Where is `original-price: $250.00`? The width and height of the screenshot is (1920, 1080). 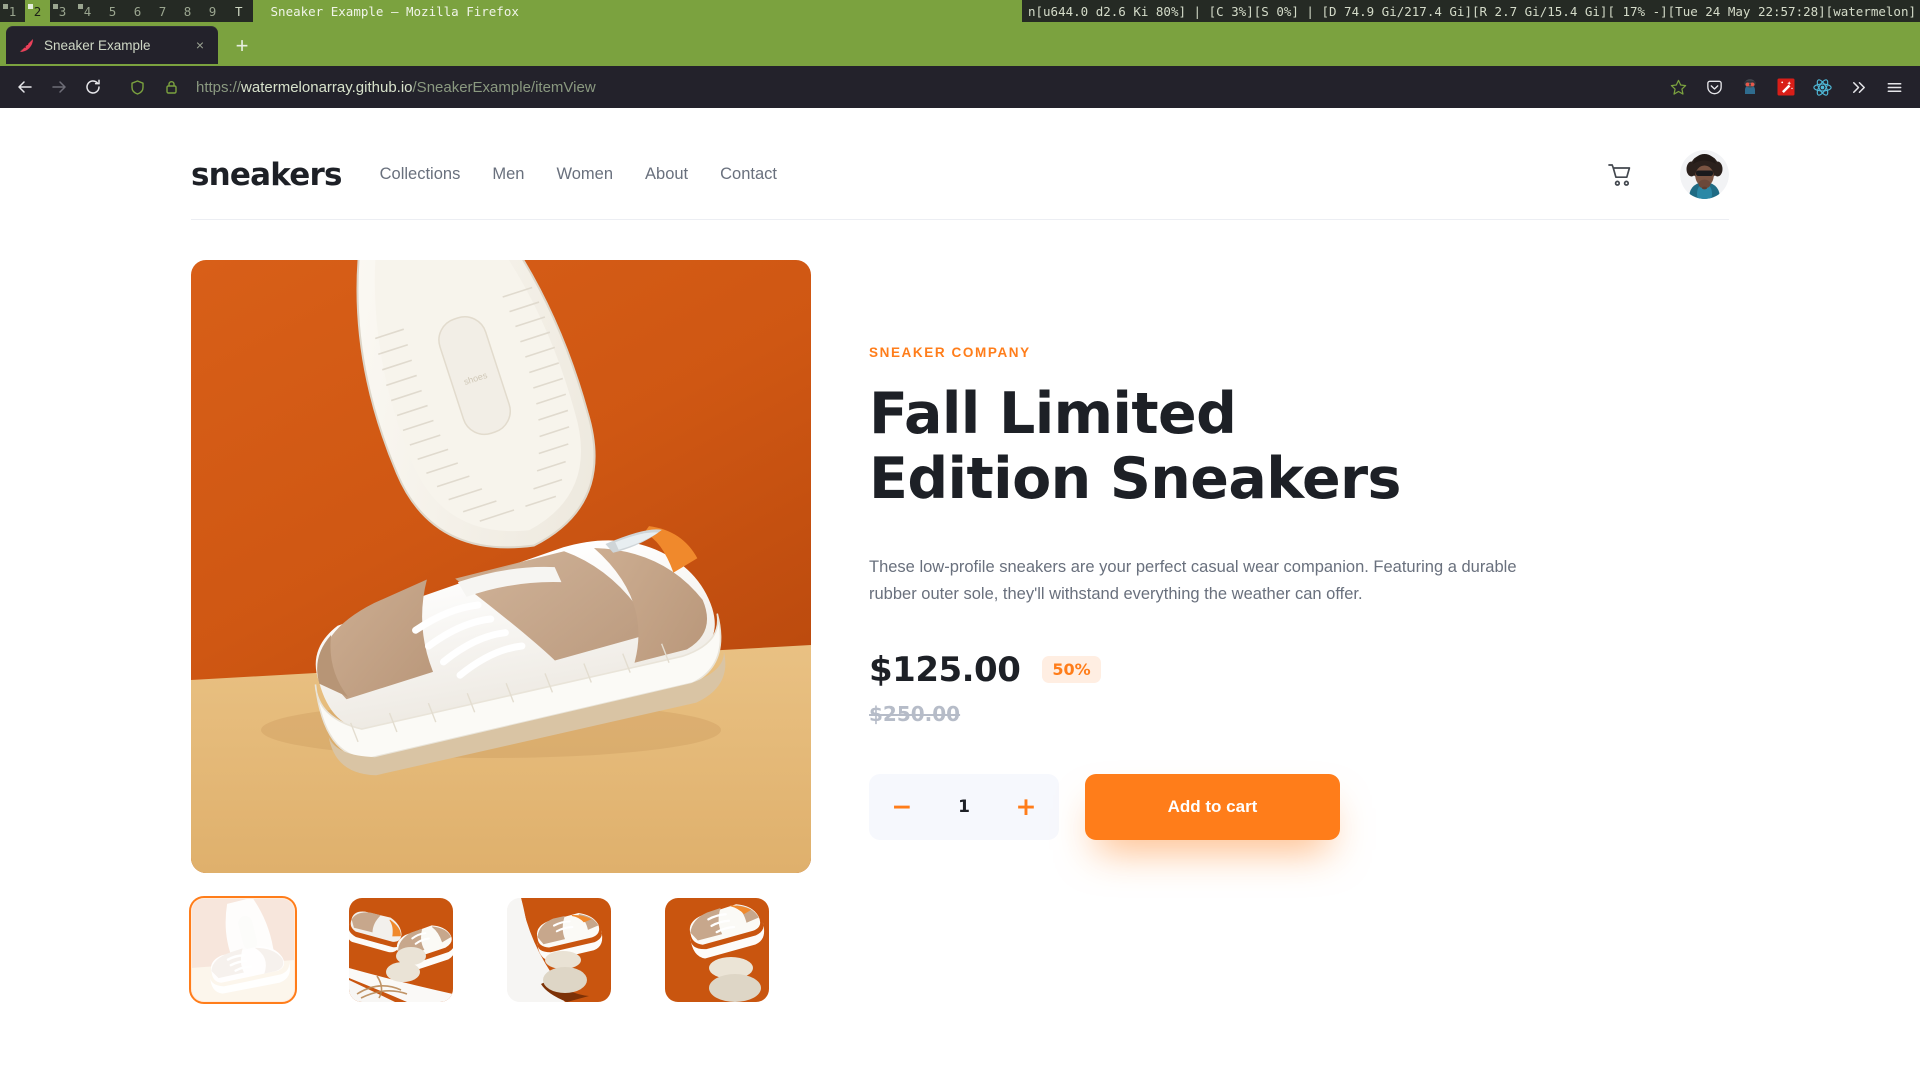 original-price: $250.00 is located at coordinates (915, 713).